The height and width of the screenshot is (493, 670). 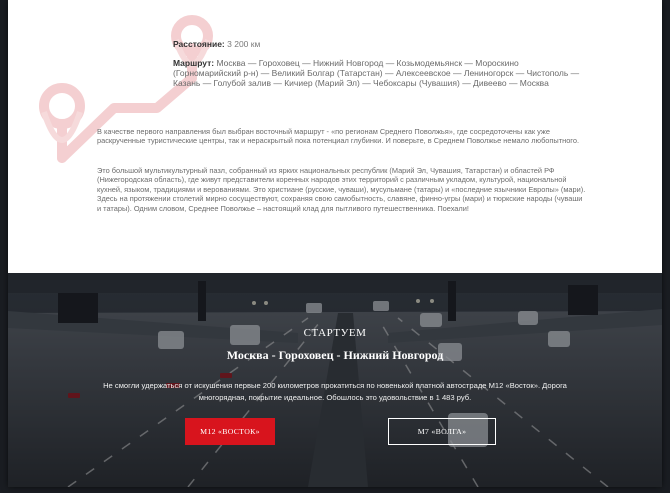 I want to click on distance-value: 3 200 км, so click(x=244, y=44).